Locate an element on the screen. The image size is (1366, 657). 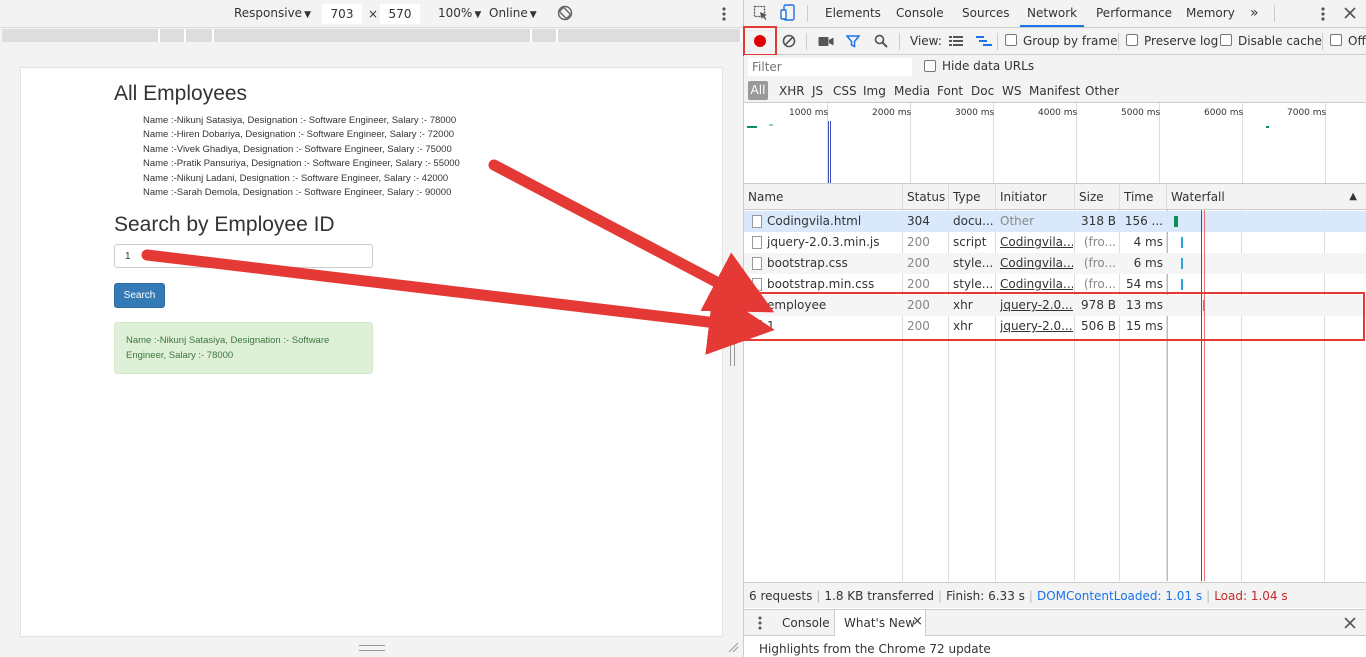
tab-network: Network is located at coordinates (1052, 13).